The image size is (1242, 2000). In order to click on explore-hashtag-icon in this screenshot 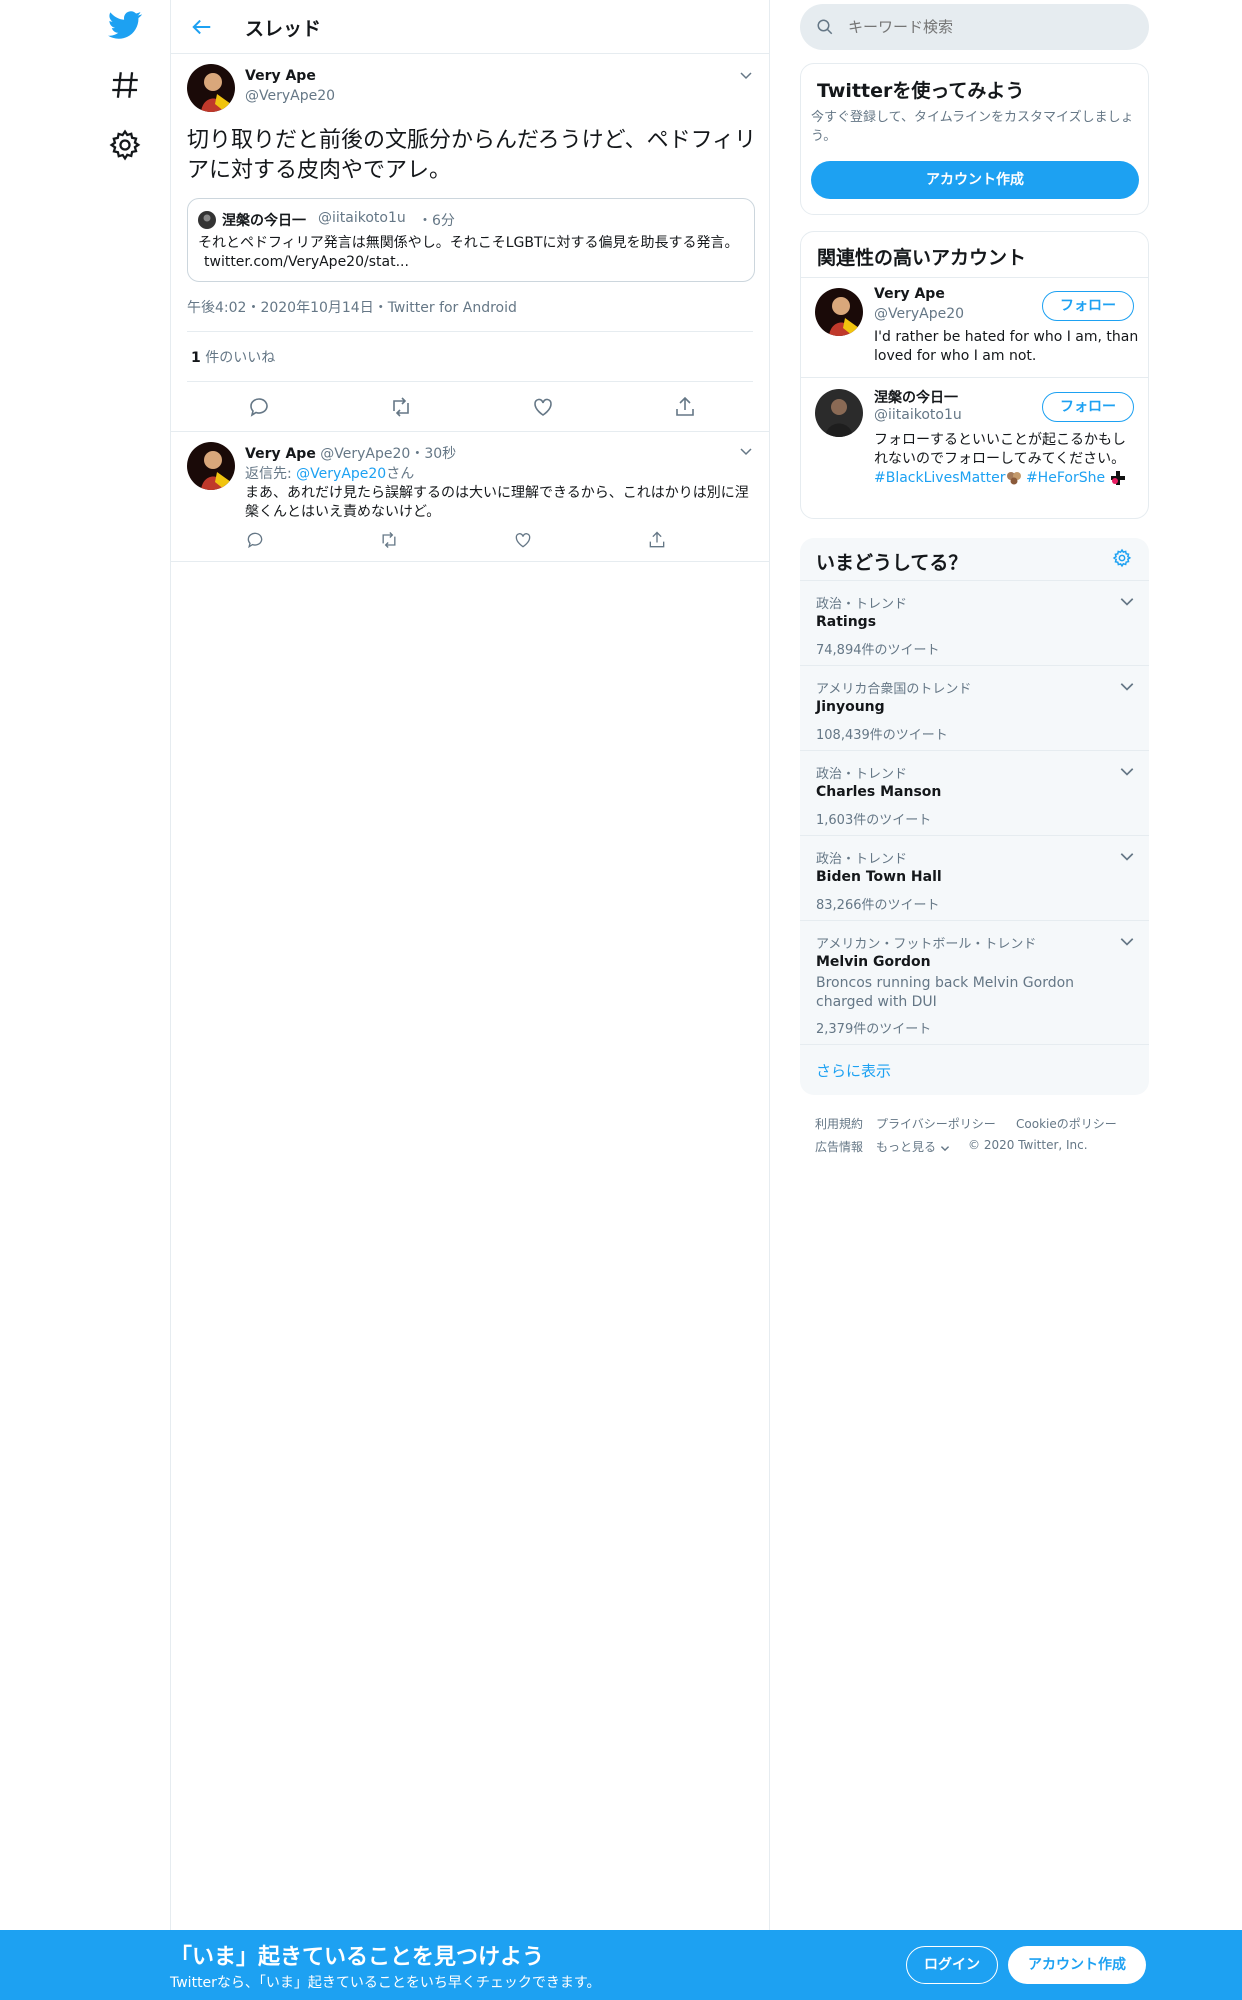, I will do `click(125, 85)`.